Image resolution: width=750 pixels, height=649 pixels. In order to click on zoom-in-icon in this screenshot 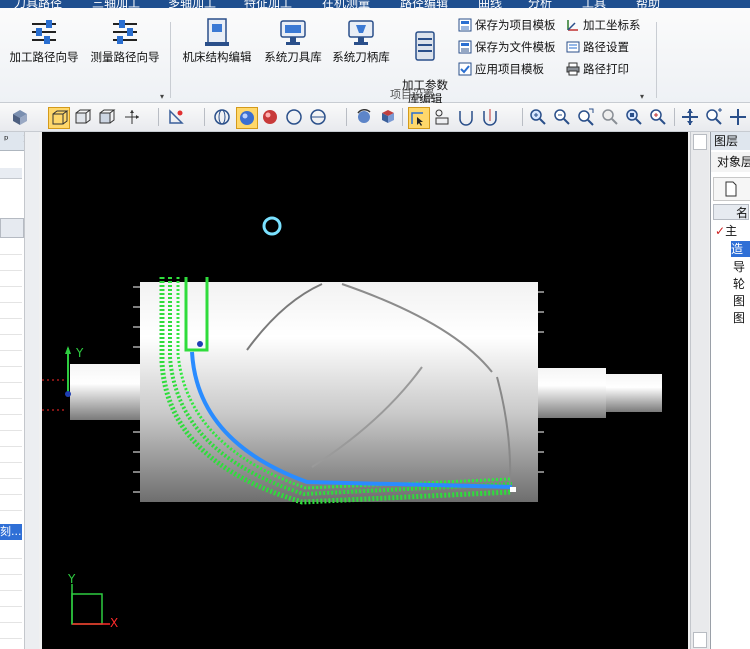, I will do `click(538, 117)`.